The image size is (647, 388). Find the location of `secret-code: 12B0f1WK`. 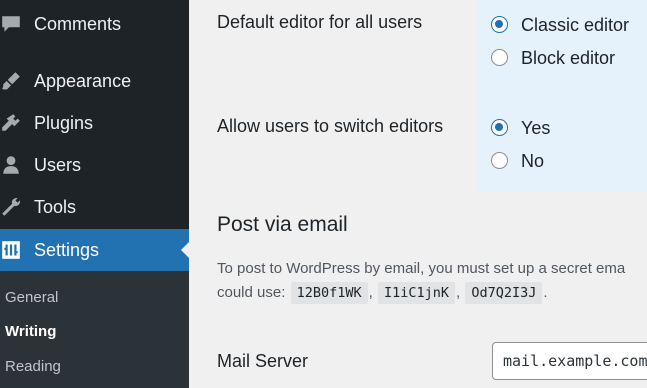

secret-code: 12B0f1WK is located at coordinates (329, 293).